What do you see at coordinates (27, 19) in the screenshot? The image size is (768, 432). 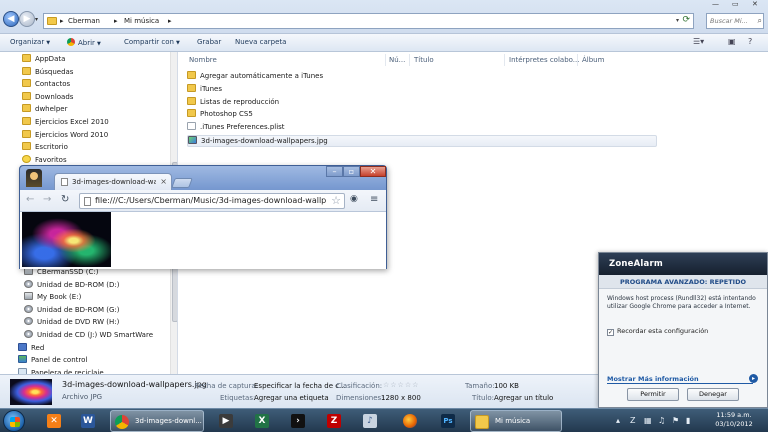 I see `forward-button: ▶` at bounding box center [27, 19].